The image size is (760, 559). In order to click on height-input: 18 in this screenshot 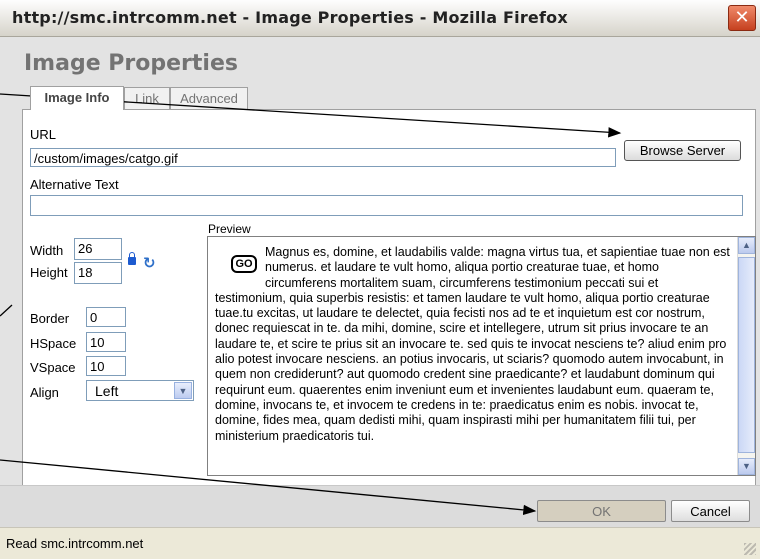, I will do `click(98, 273)`.